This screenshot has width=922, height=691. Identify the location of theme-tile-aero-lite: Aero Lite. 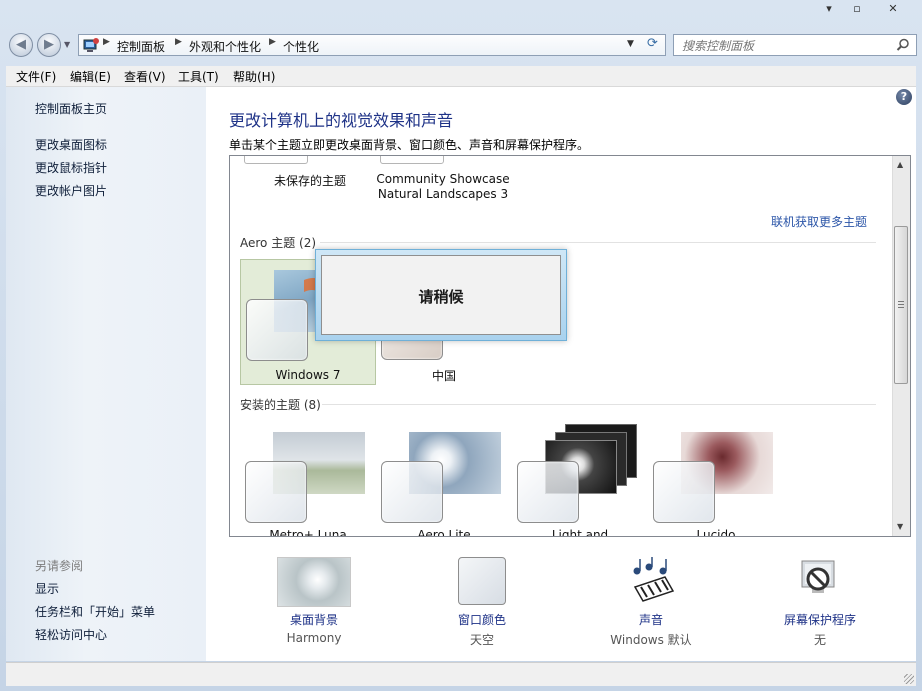
(444, 479).